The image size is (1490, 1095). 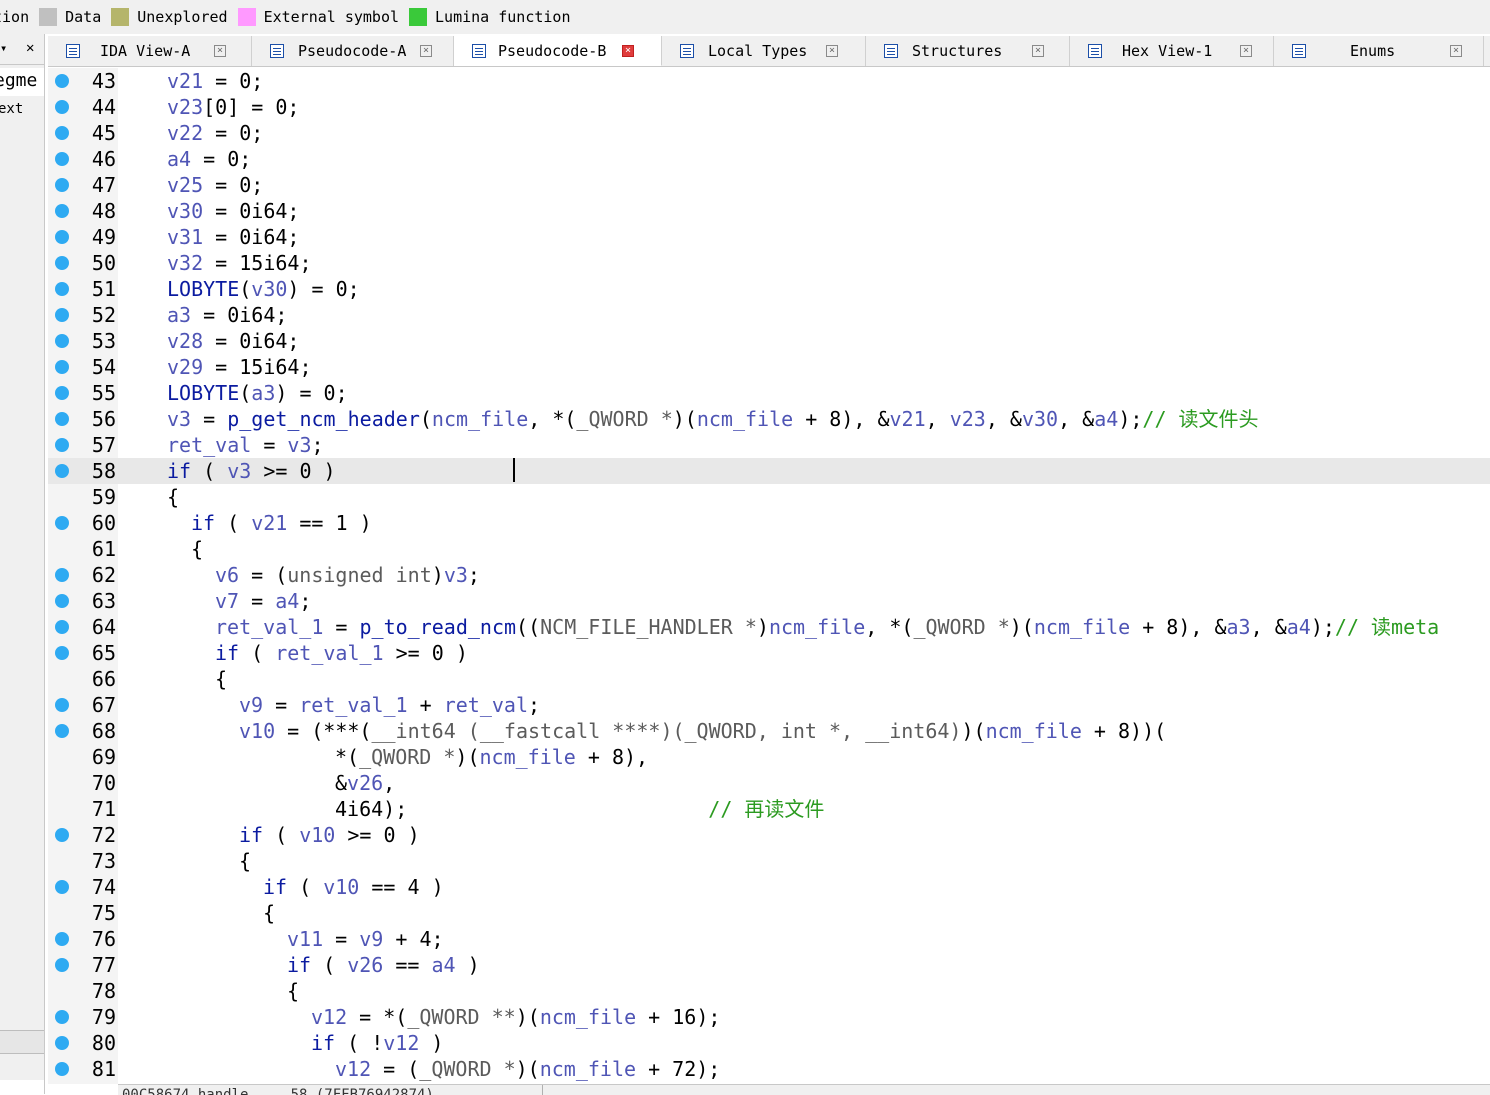 I want to click on tab-pseudocode-b: Pseudocode-B ×, so click(x=558, y=51).